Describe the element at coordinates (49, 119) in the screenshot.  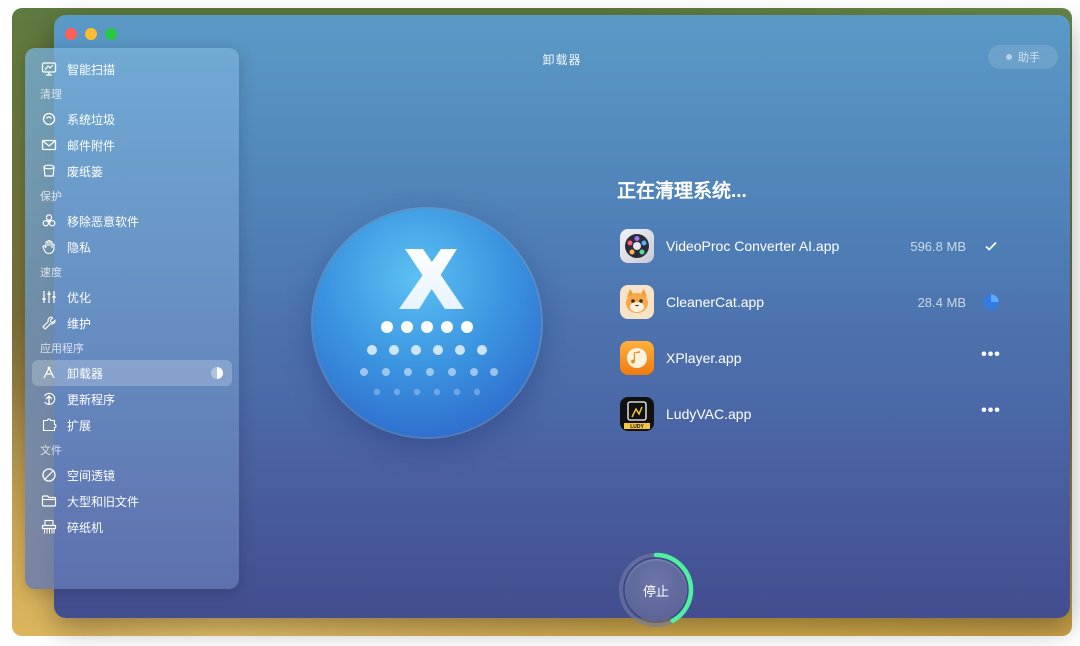
I see `trash-hand-icon` at that location.